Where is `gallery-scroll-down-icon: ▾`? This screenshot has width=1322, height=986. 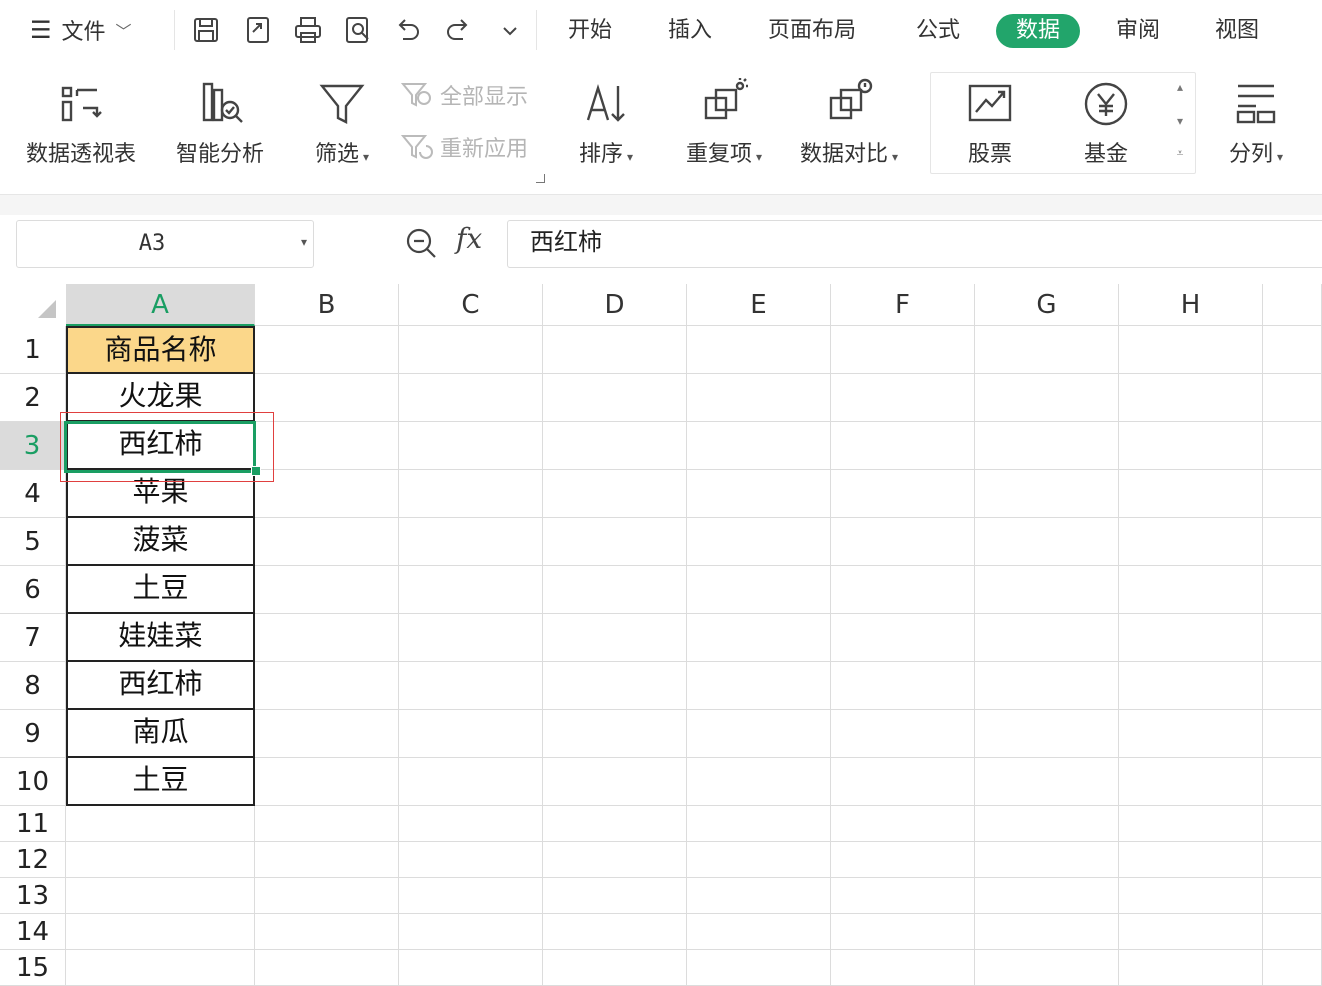 gallery-scroll-down-icon: ▾ is located at coordinates (1180, 121).